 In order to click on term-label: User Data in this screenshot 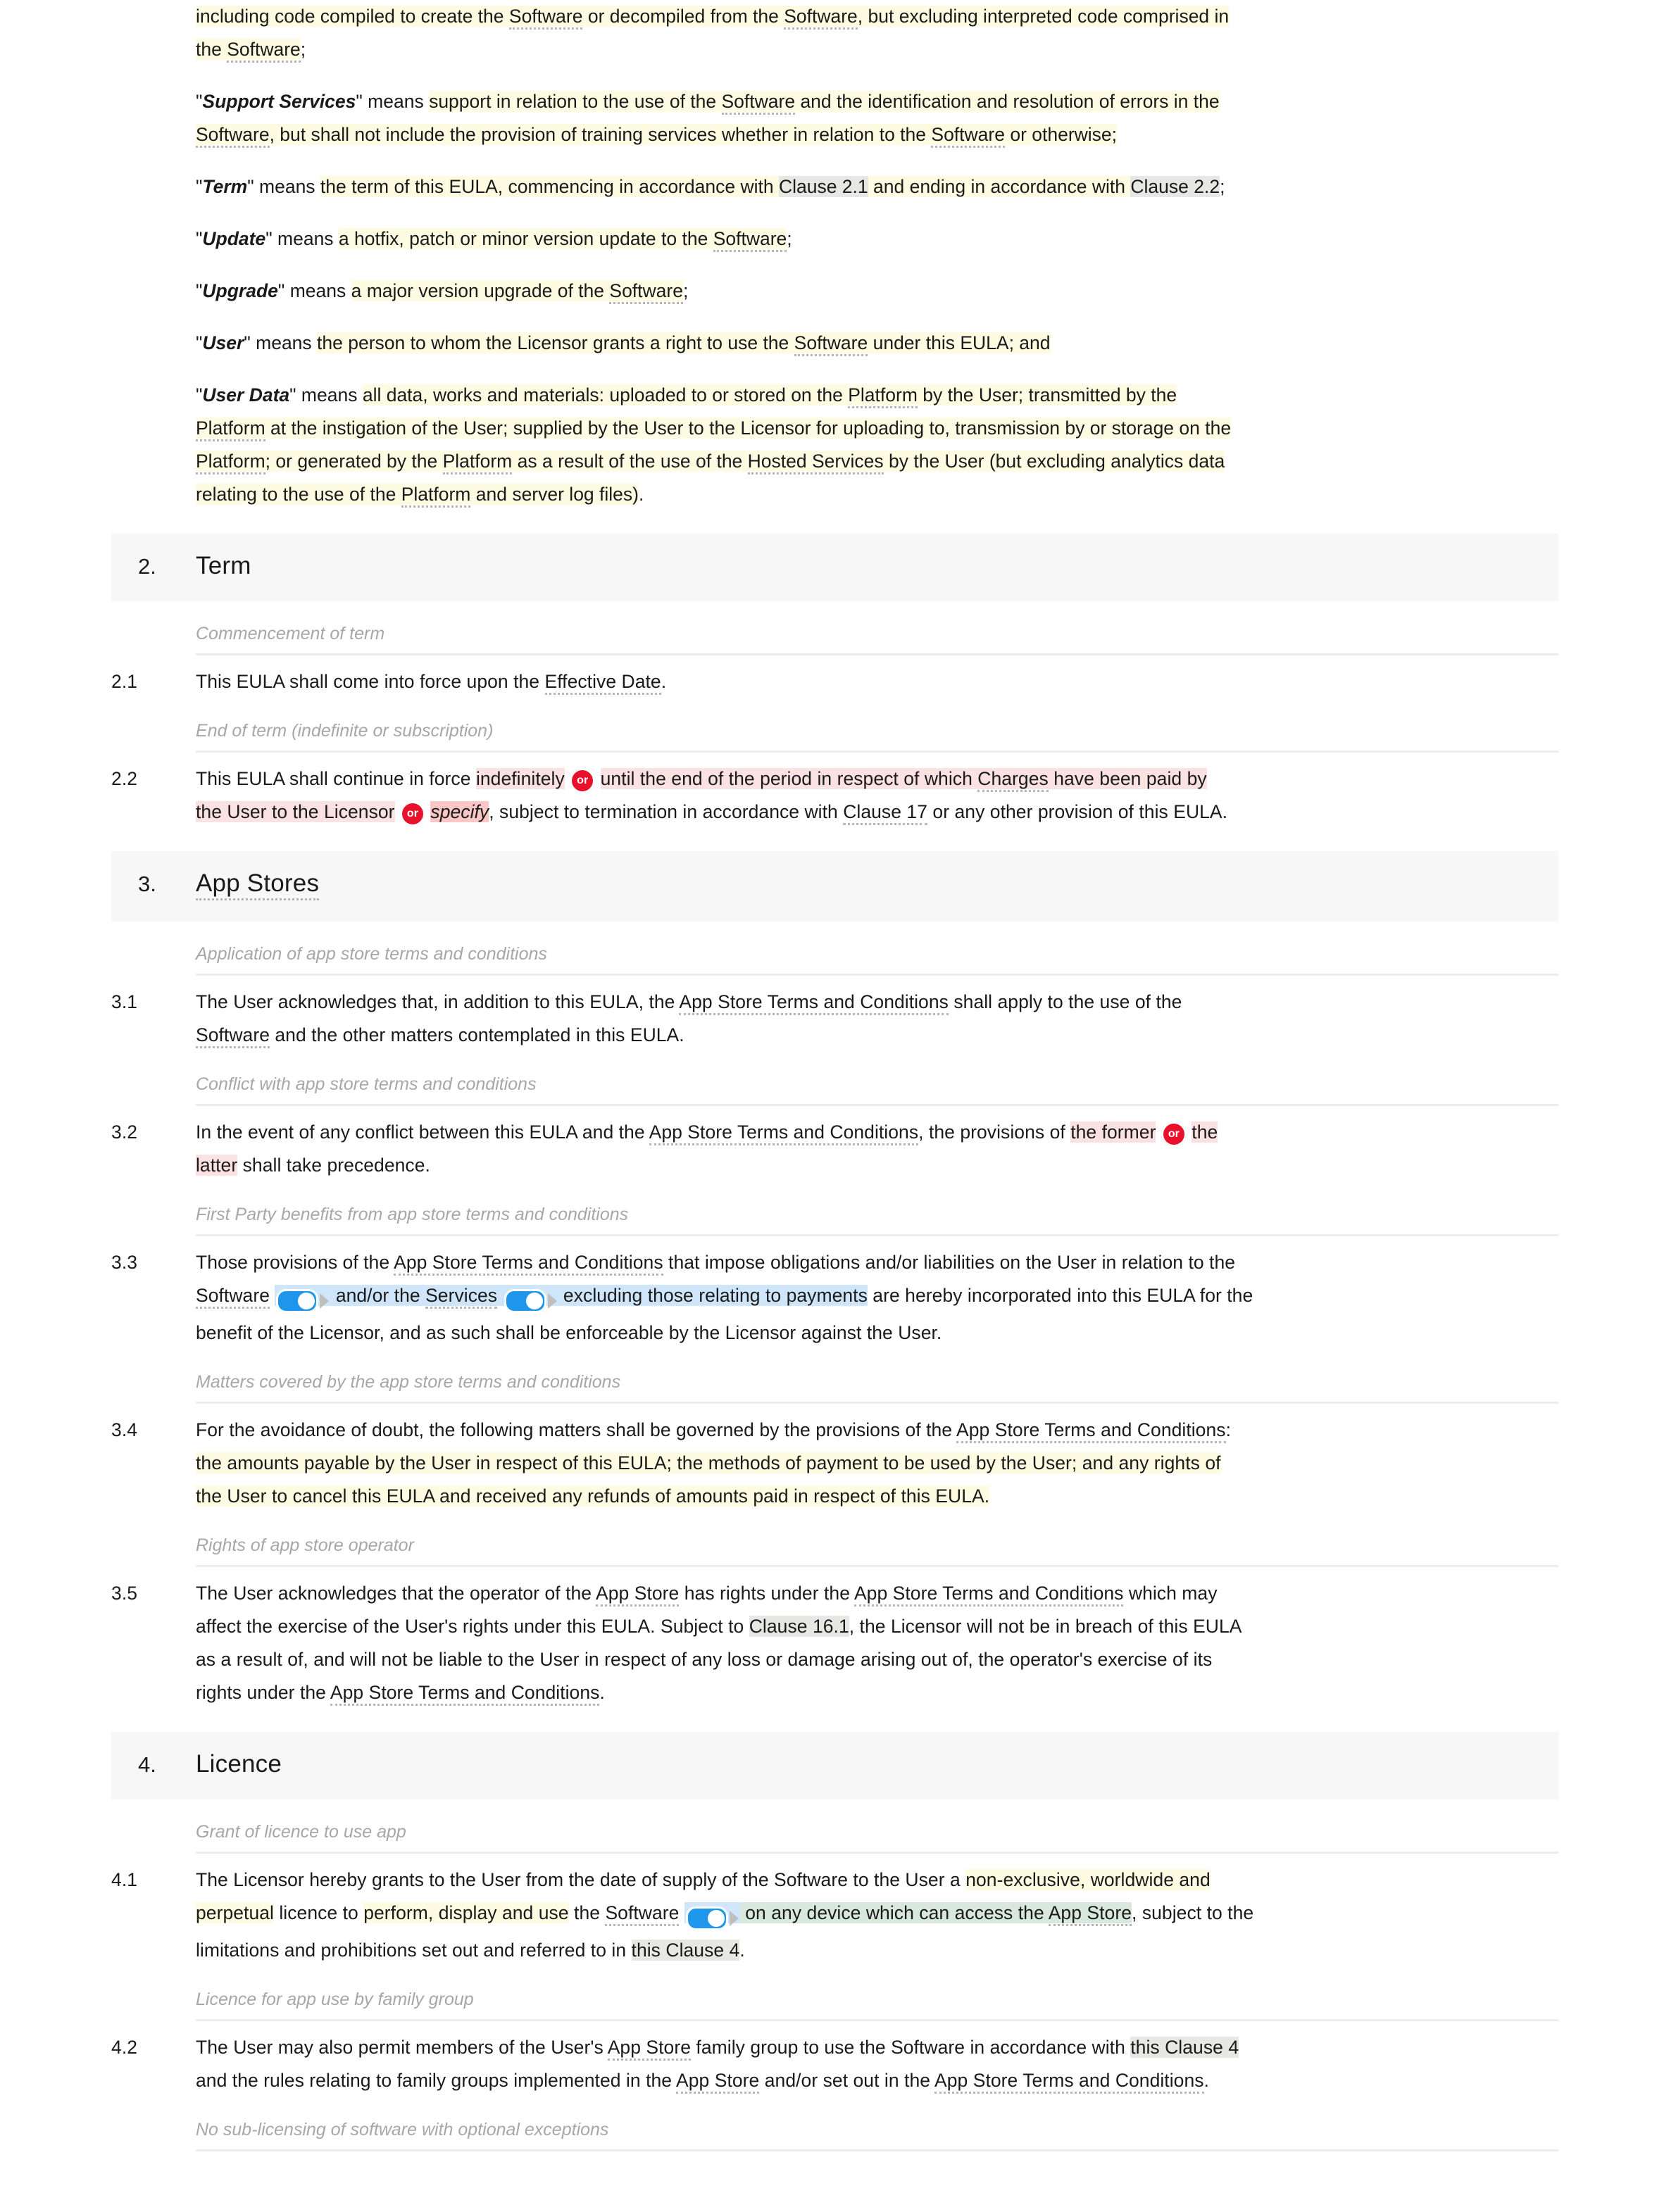, I will do `click(246, 395)`.